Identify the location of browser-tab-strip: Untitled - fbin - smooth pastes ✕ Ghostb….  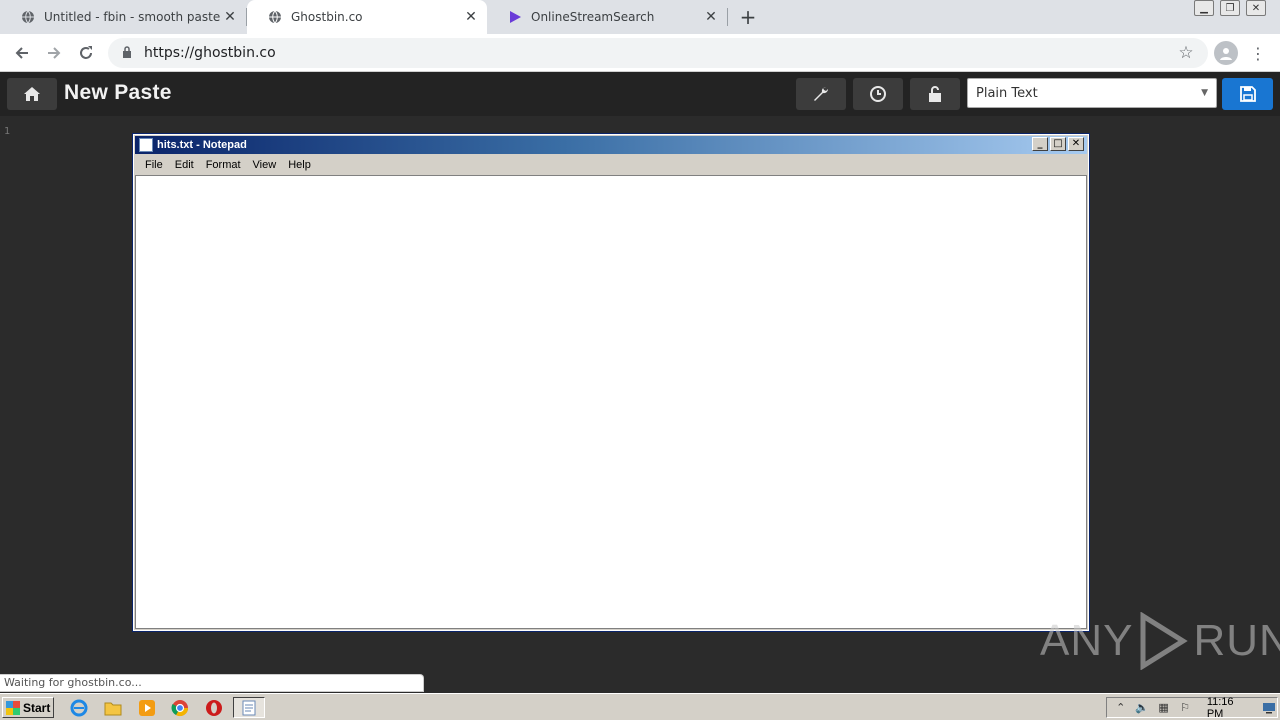
(640, 17).